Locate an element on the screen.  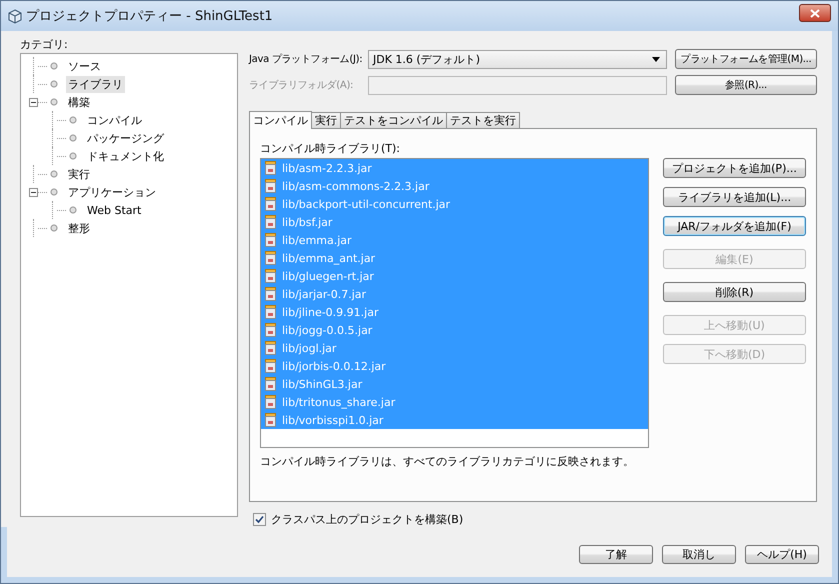
dialog-button: ヘルプ(H) is located at coordinates (782, 554).